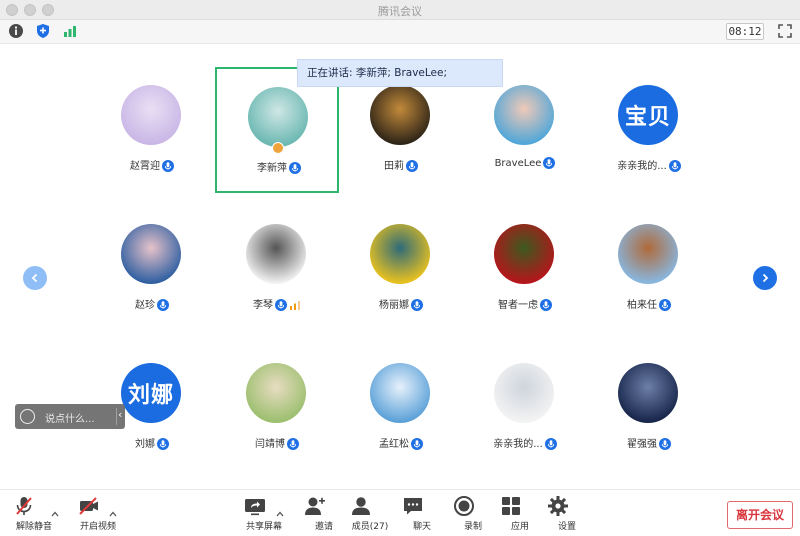 Image resolution: width=800 pixels, height=536 pixels. Describe the element at coordinates (278, 148) in the screenshot. I see `host-badge-icon` at that location.